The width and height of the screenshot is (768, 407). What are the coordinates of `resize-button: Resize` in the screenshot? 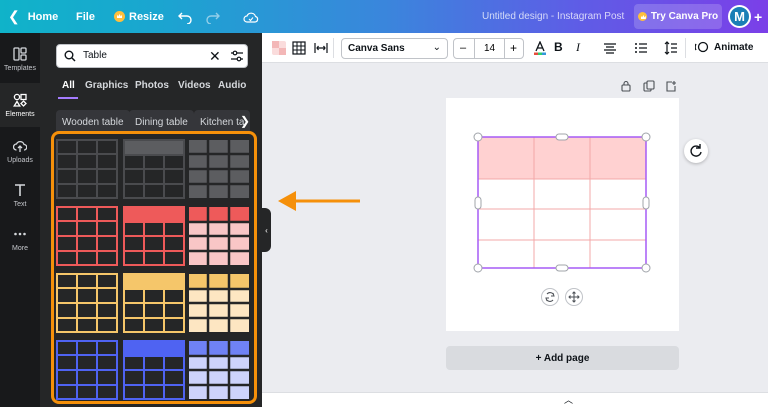 It's located at (139, 16).